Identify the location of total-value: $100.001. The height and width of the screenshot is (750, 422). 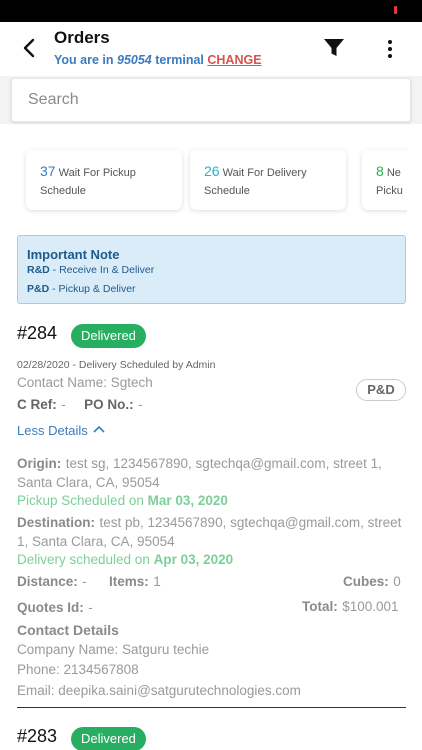
(370, 606).